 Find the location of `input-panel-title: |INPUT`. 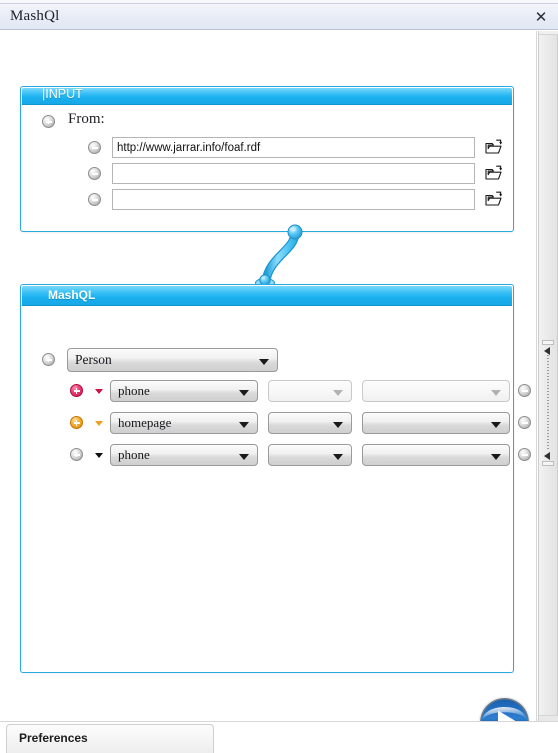

input-panel-title: |INPUT is located at coordinates (62, 94).